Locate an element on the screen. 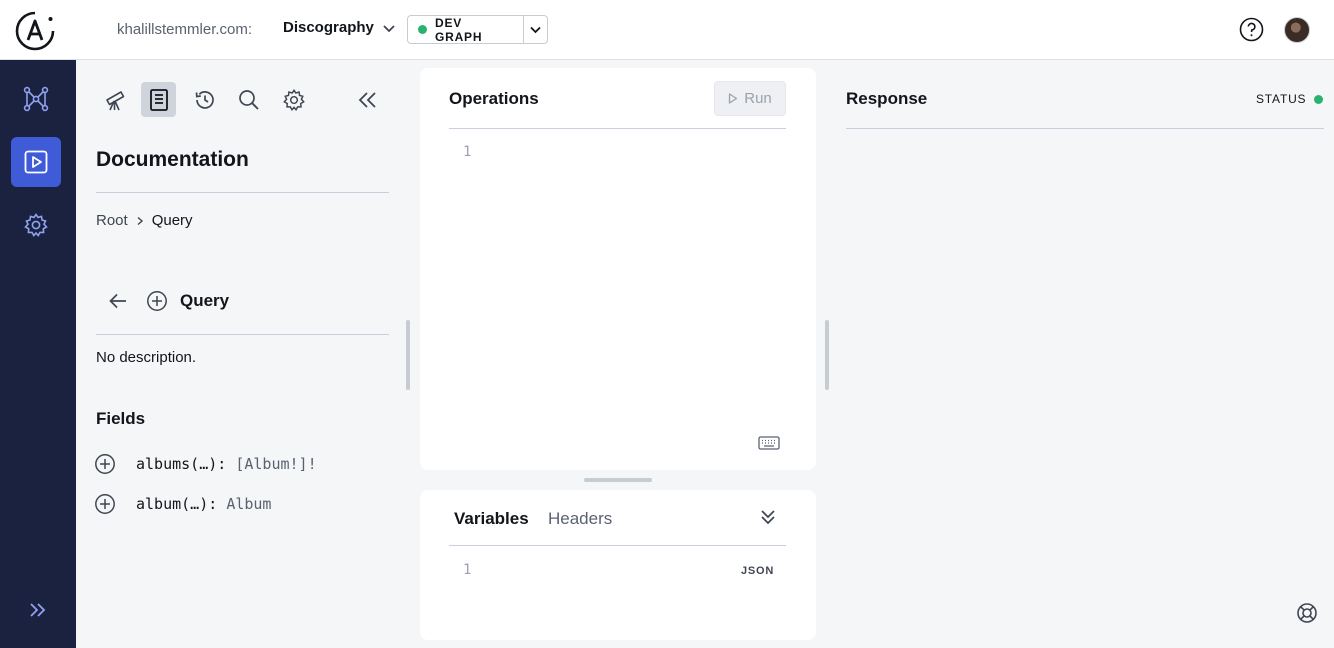  telescope-icon is located at coordinates (114, 100).